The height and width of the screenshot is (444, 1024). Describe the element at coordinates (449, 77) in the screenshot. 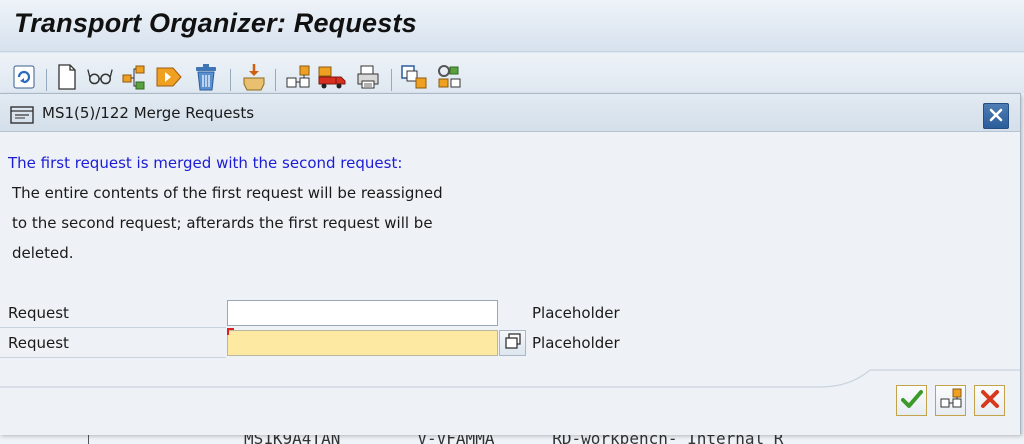

I see `configuration-icon` at that location.